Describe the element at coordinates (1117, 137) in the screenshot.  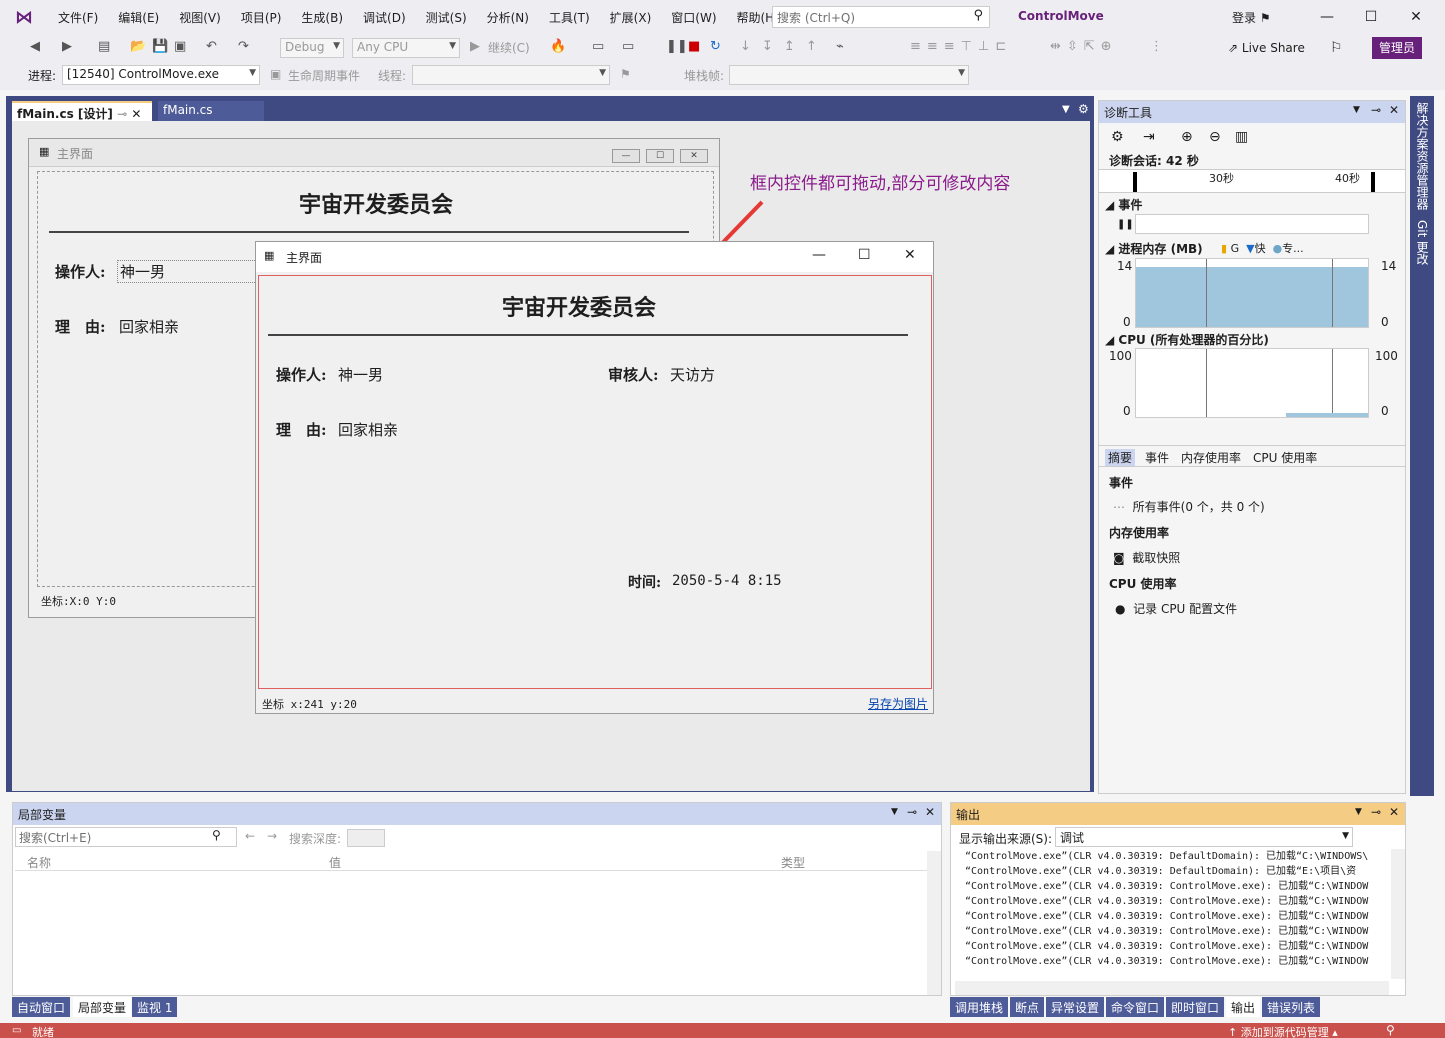
I see `gear-icon: ⚙` at that location.